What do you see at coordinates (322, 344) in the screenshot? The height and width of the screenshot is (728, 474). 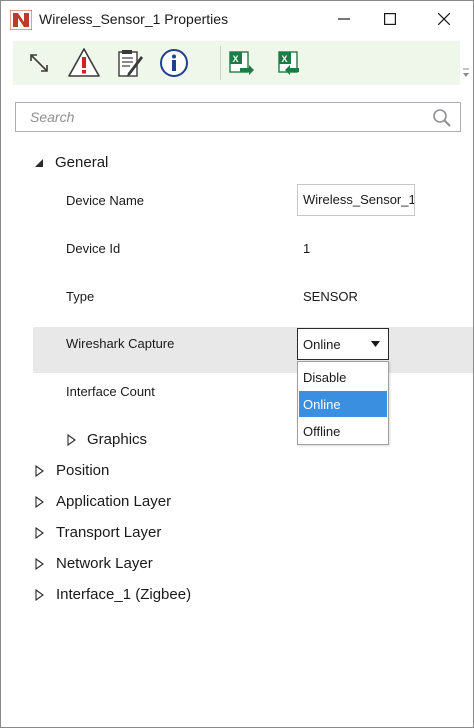 I see `wireshark-capture-value: Online` at bounding box center [322, 344].